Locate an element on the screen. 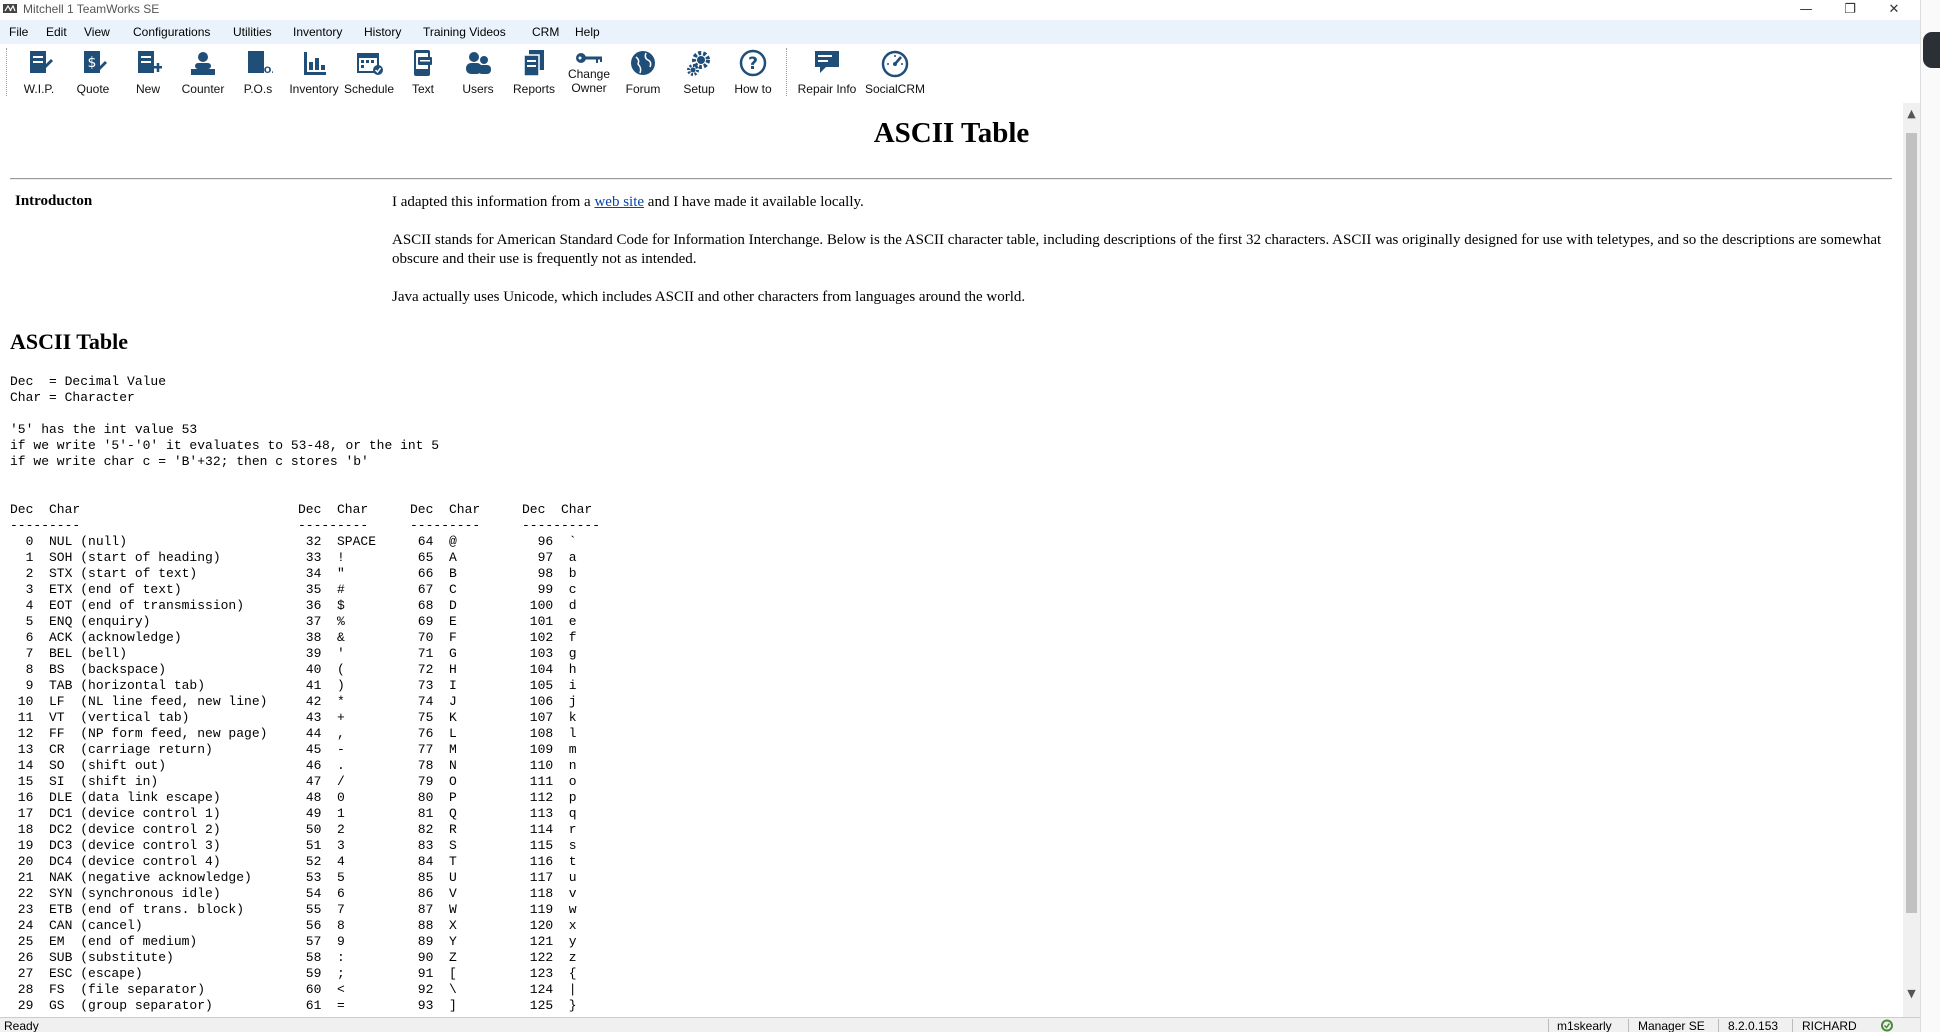 Image resolution: width=1940 pixels, height=1032 pixels. po-icon: P.O. is located at coordinates (260, 63).